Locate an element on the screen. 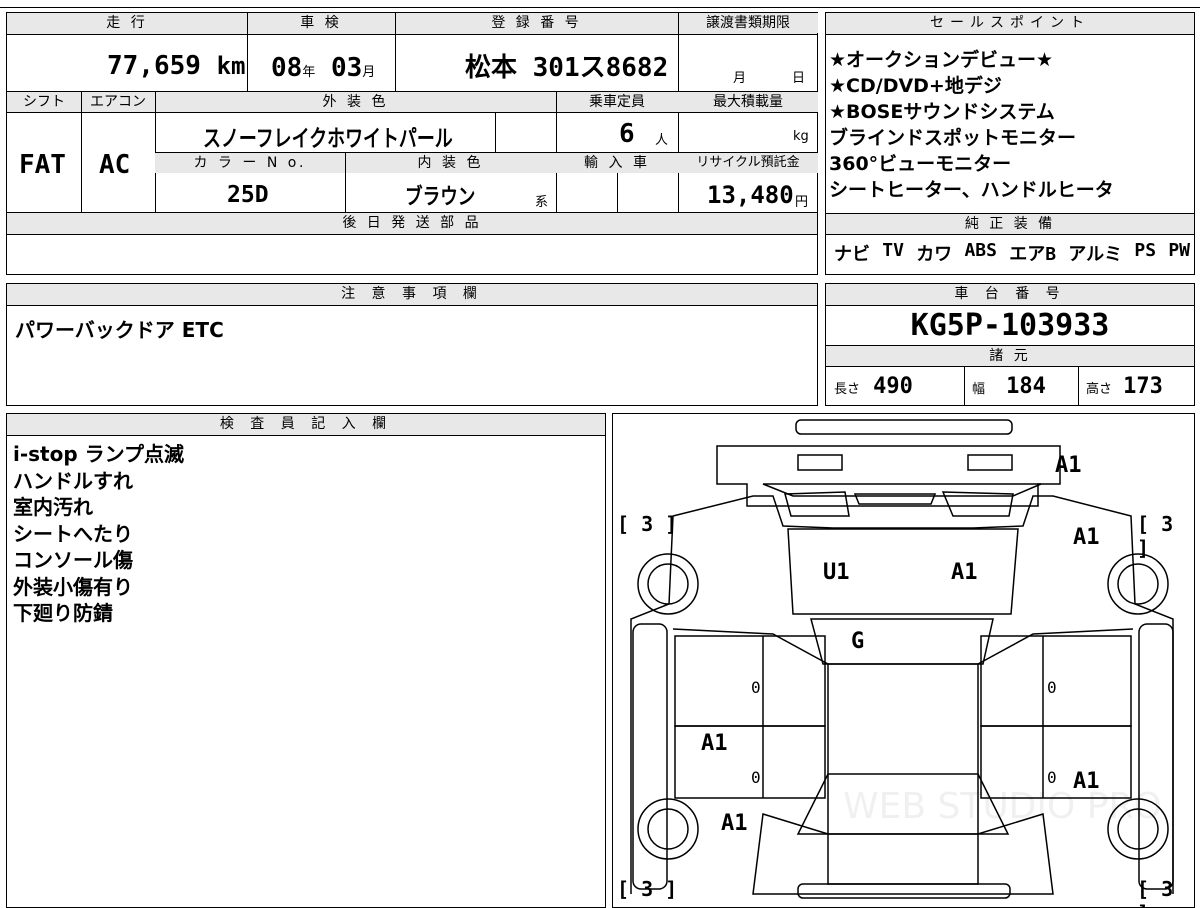 The height and width of the screenshot is (908, 1200). damage-left-front-fender: A1 is located at coordinates (734, 823).